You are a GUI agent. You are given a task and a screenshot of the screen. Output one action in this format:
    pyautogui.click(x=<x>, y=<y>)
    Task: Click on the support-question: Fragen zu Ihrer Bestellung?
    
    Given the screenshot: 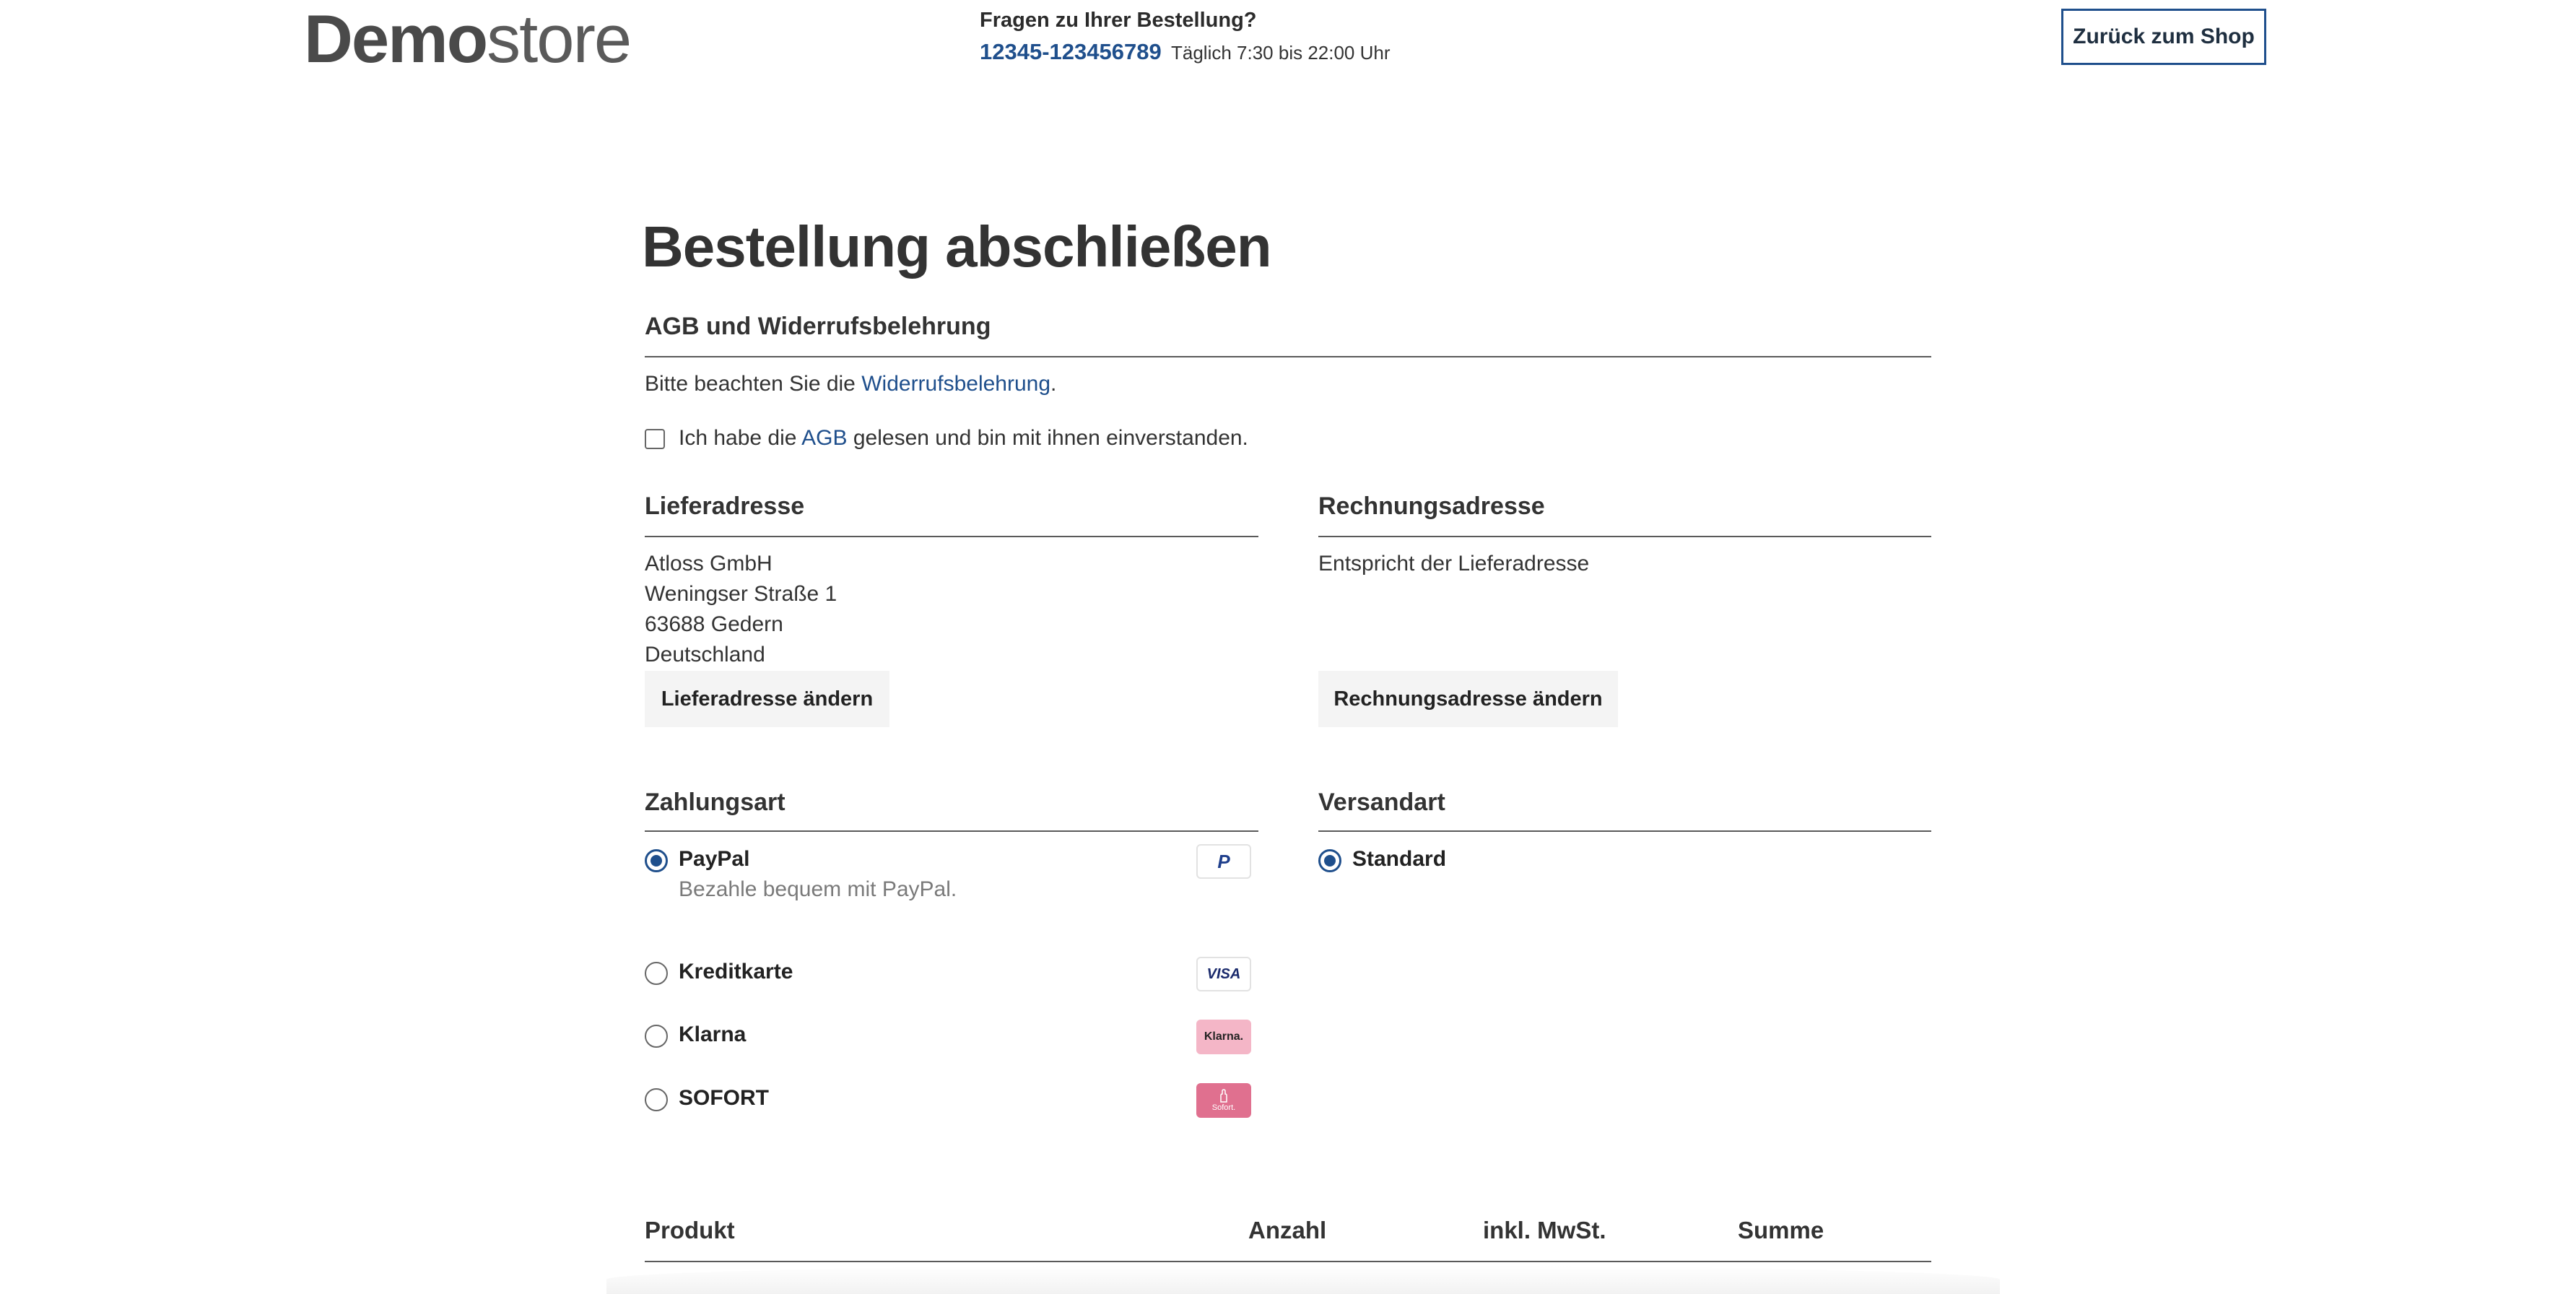 What is the action you would take?
    pyautogui.click(x=1118, y=20)
    